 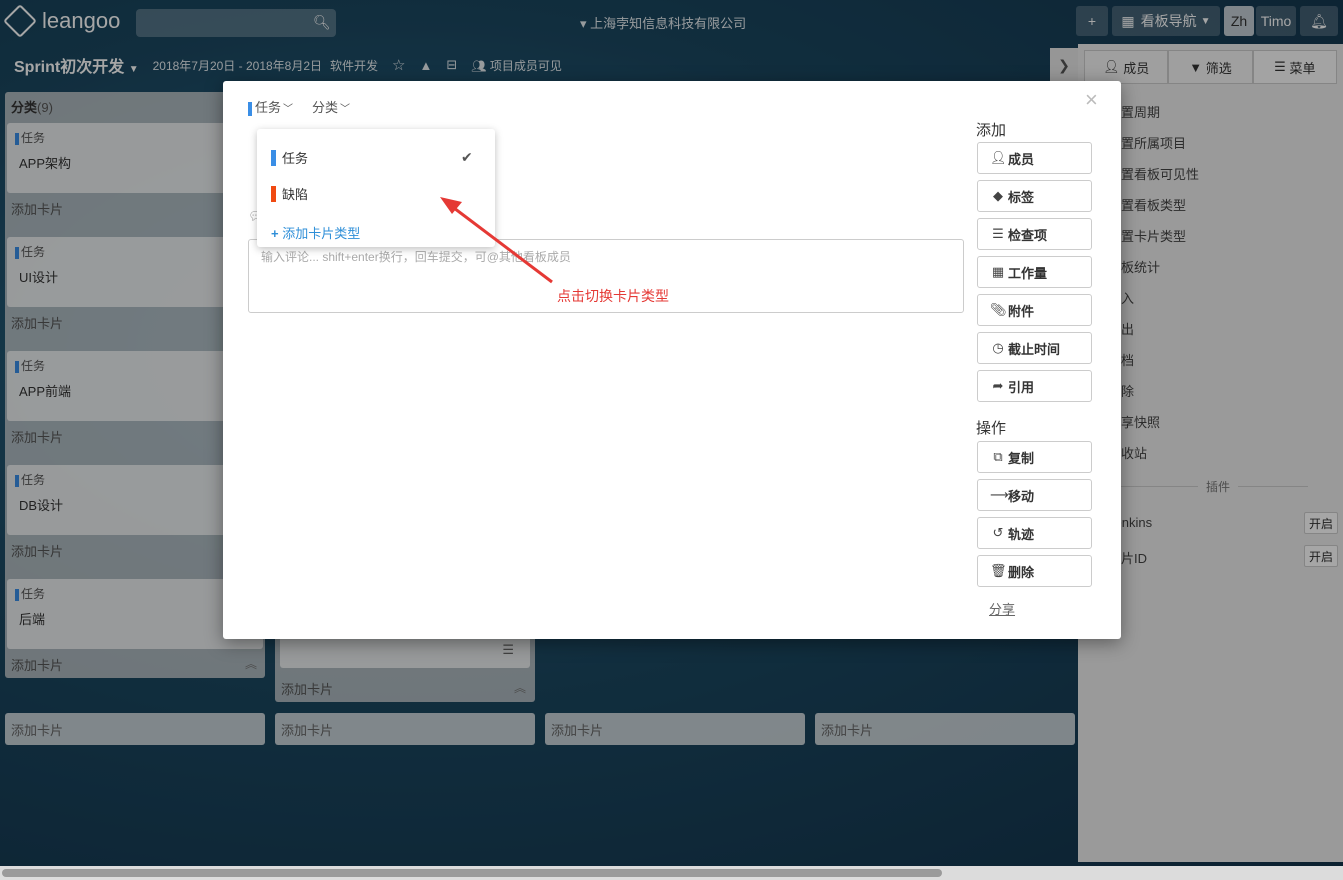 What do you see at coordinates (270, 106) in the screenshot?
I see `card-type-selector: 任务 ﹀` at bounding box center [270, 106].